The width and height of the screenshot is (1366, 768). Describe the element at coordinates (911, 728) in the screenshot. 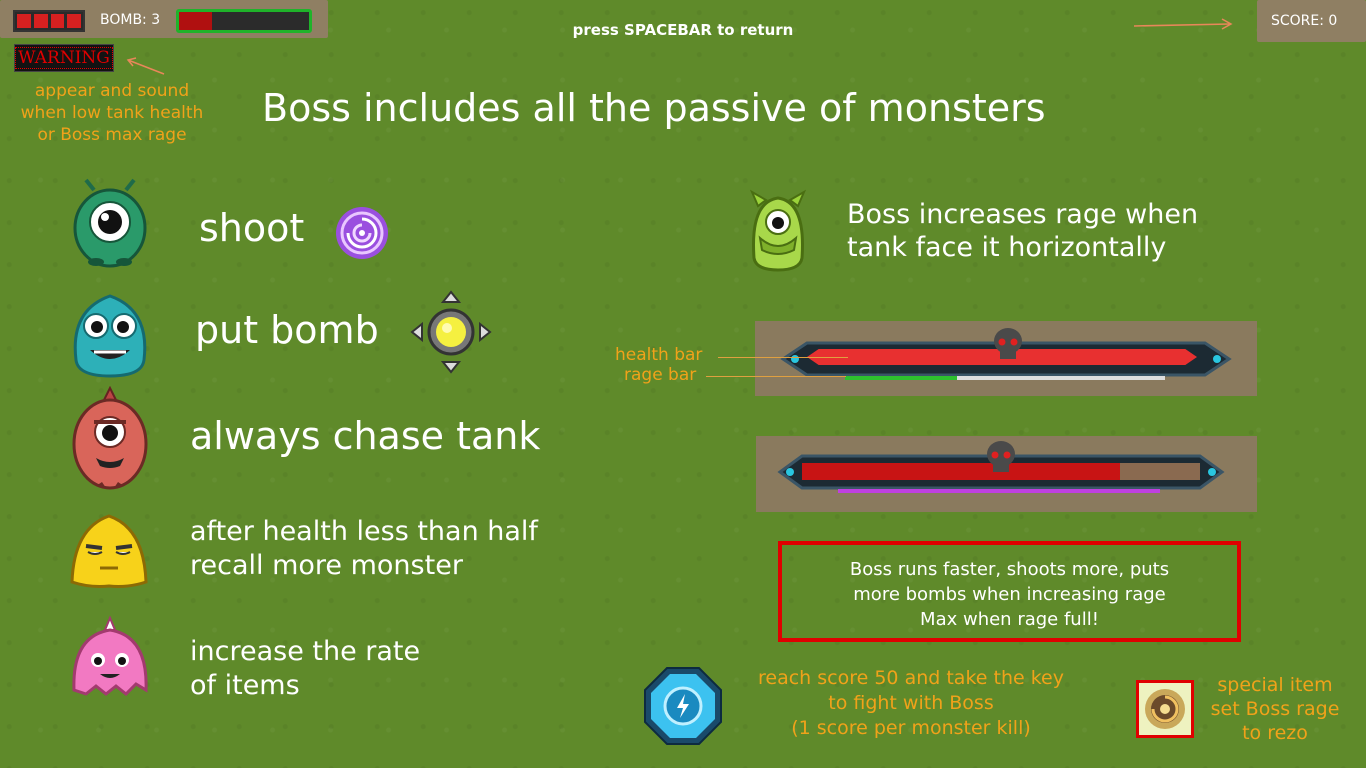

I see `key-info-line: (1 score per monster kill)` at that location.